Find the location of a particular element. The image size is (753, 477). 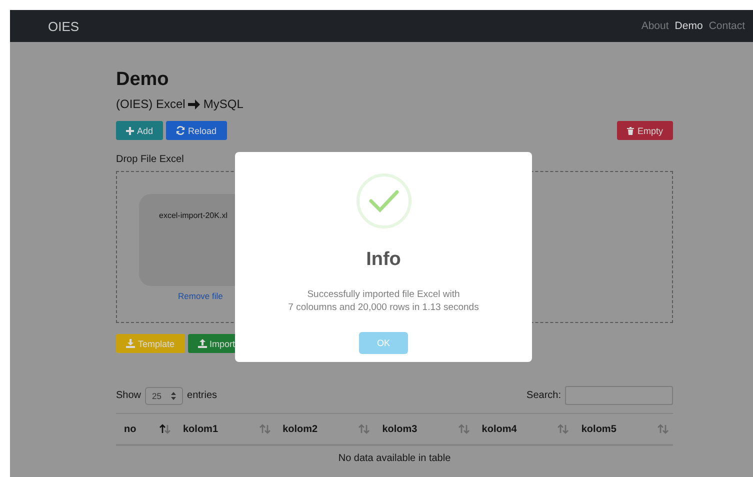

subtitle: MySQL is located at coordinates (223, 104).